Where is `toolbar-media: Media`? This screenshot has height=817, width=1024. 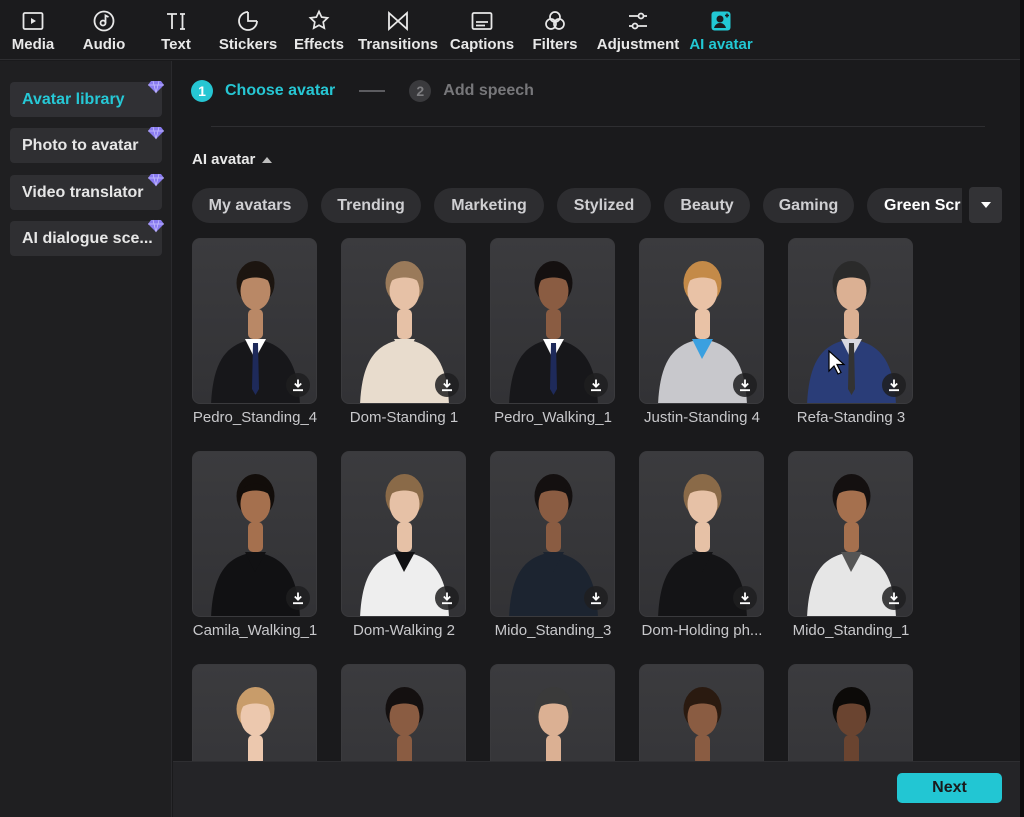 toolbar-media: Media is located at coordinates (33, 30).